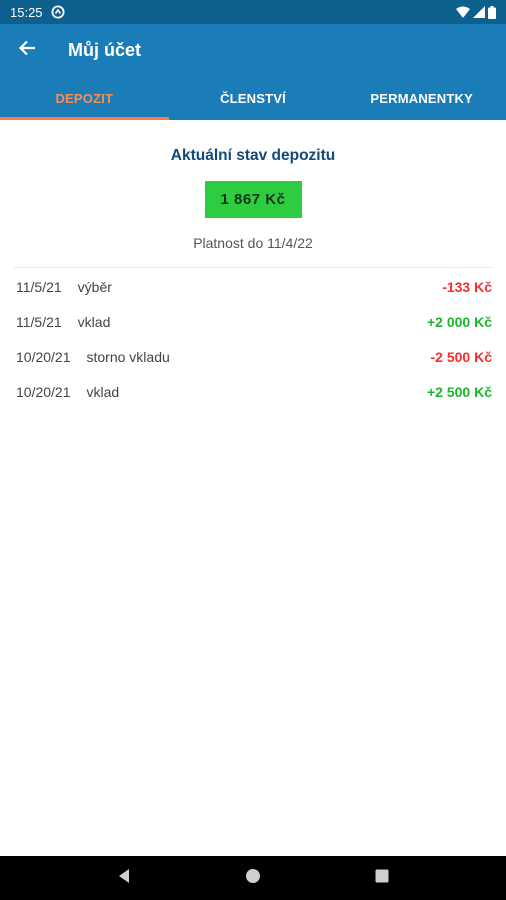 This screenshot has height=900, width=506. I want to click on system-nav-bar, so click(253, 878).